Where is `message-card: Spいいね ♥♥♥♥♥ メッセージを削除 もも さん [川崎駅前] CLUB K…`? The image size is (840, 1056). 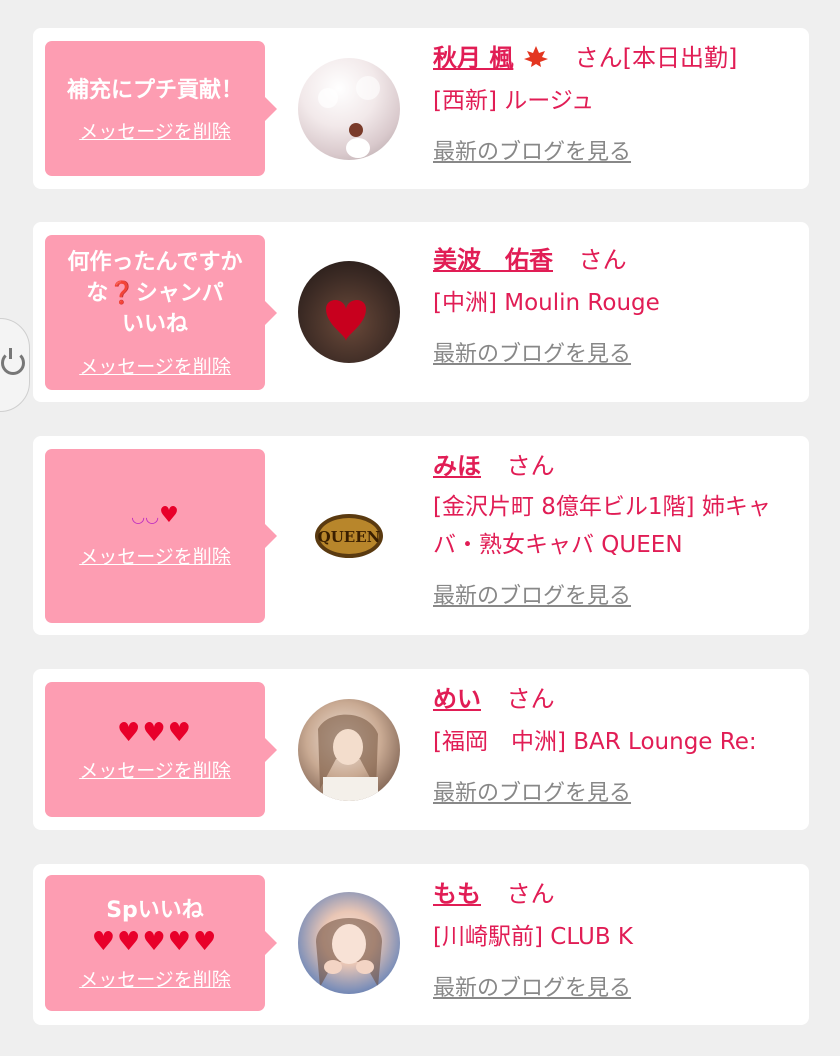
message-card: Spいいね ♥♥♥♥♥ メッセージを削除 もも さん [川崎駅前] CLUB K… is located at coordinates (421, 944).